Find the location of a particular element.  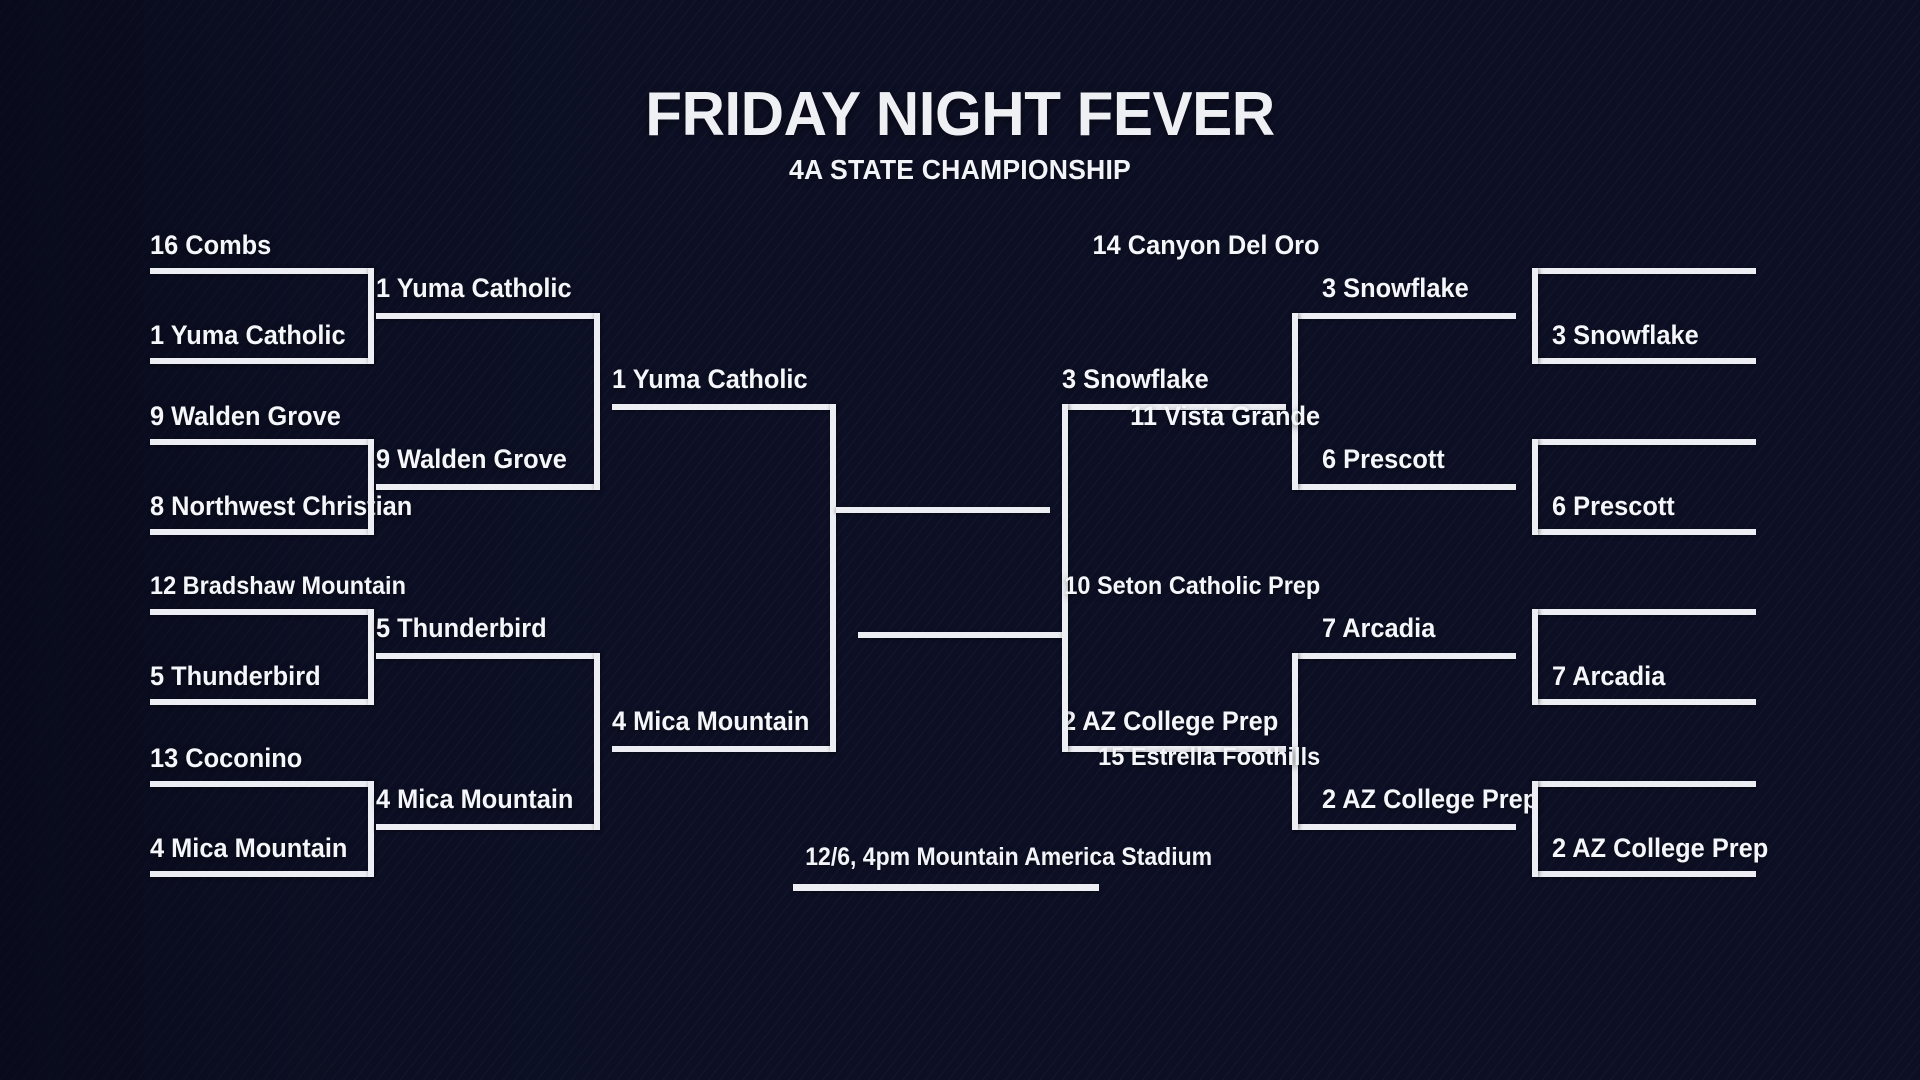

left-r2-m0-bottom-team: 9 Walden Grove is located at coordinates (471, 459).